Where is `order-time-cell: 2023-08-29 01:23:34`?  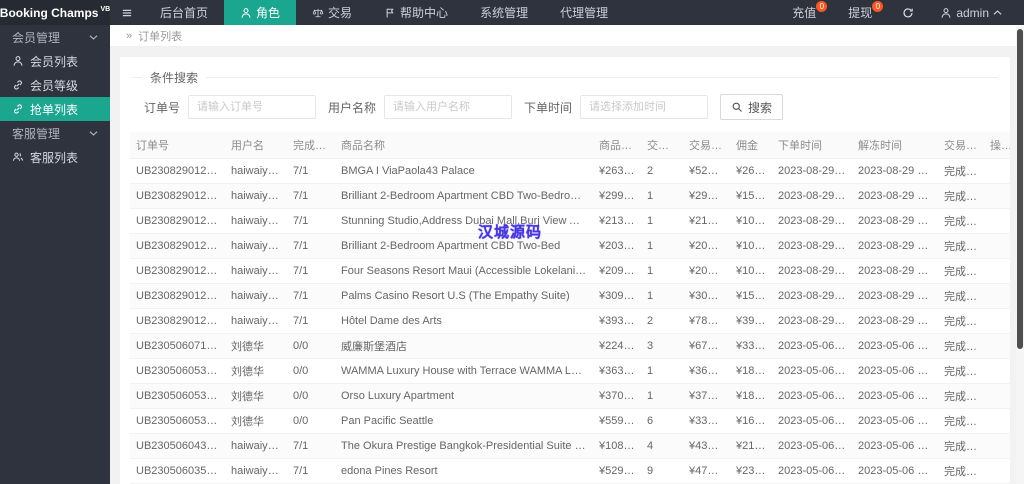
order-time-cell: 2023-08-29 01:23:34 is located at coordinates (812, 246).